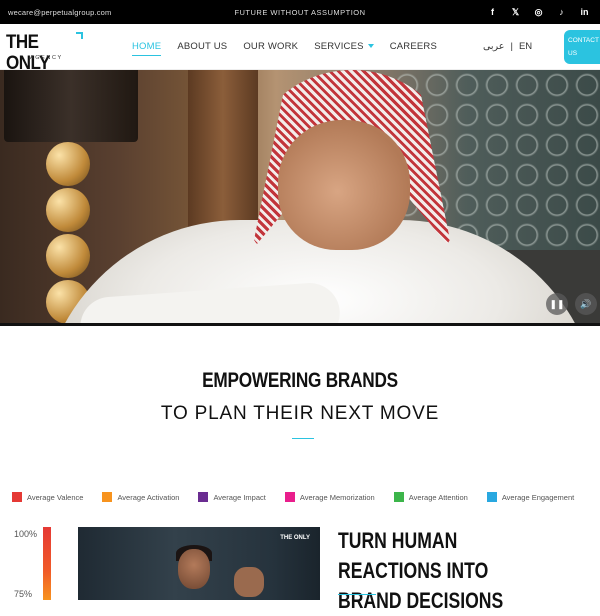 This screenshot has height=616, width=600. What do you see at coordinates (71, 106) in the screenshot?
I see `hero-lamp-shade` at bounding box center [71, 106].